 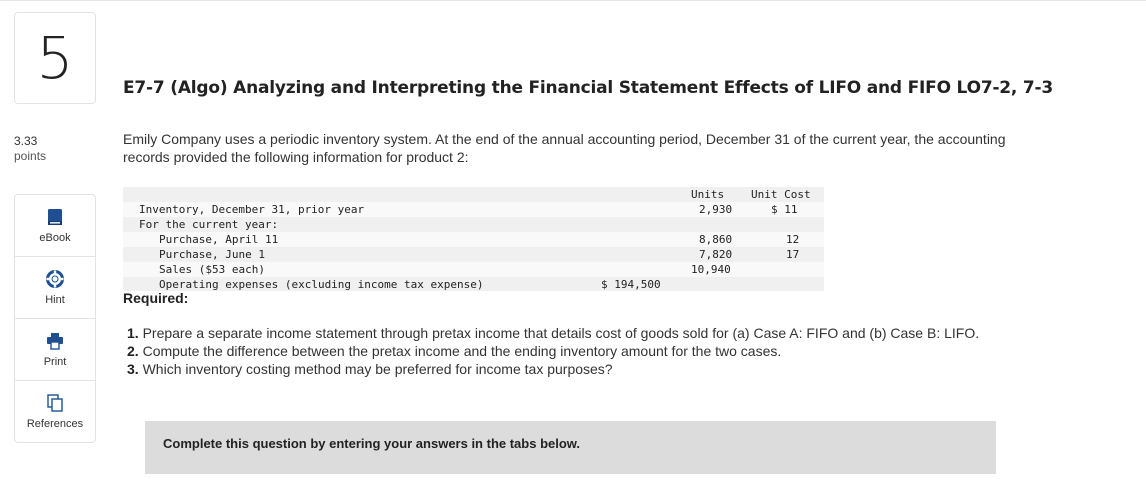 What do you see at coordinates (133, 333) in the screenshot?
I see `item-number: 1.` at bounding box center [133, 333].